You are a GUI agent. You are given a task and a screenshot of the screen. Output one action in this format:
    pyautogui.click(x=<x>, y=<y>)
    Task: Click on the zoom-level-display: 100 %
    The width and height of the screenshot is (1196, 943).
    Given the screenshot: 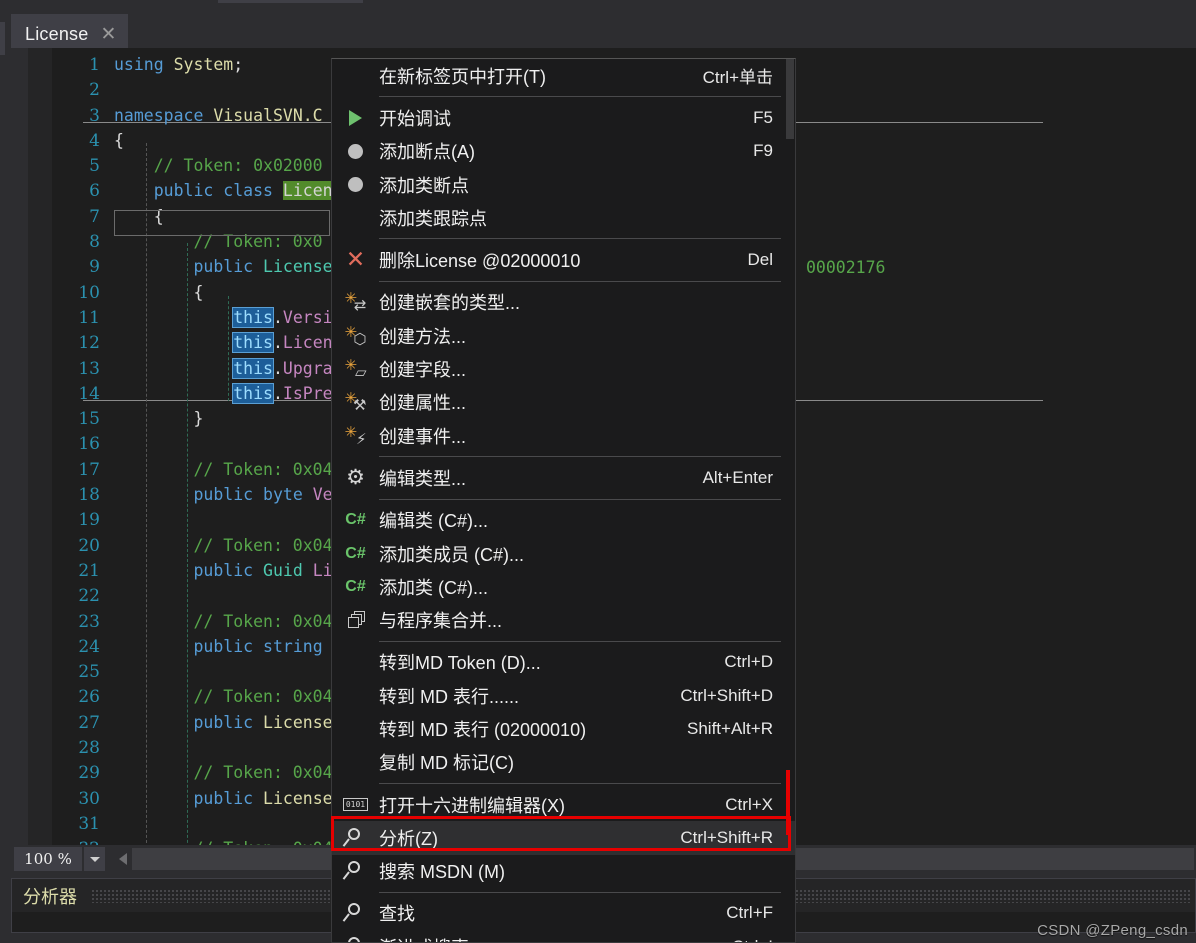 What is the action you would take?
    pyautogui.click(x=48, y=859)
    